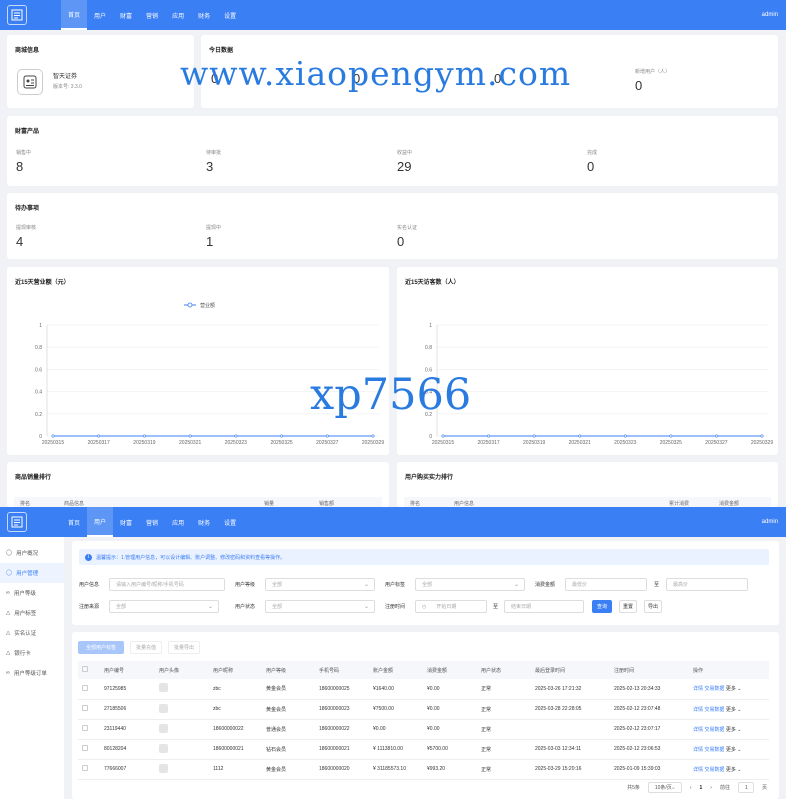  What do you see at coordinates (38, 370) in the screenshot?
I see `y-tick-label: 0.6` at bounding box center [38, 370].